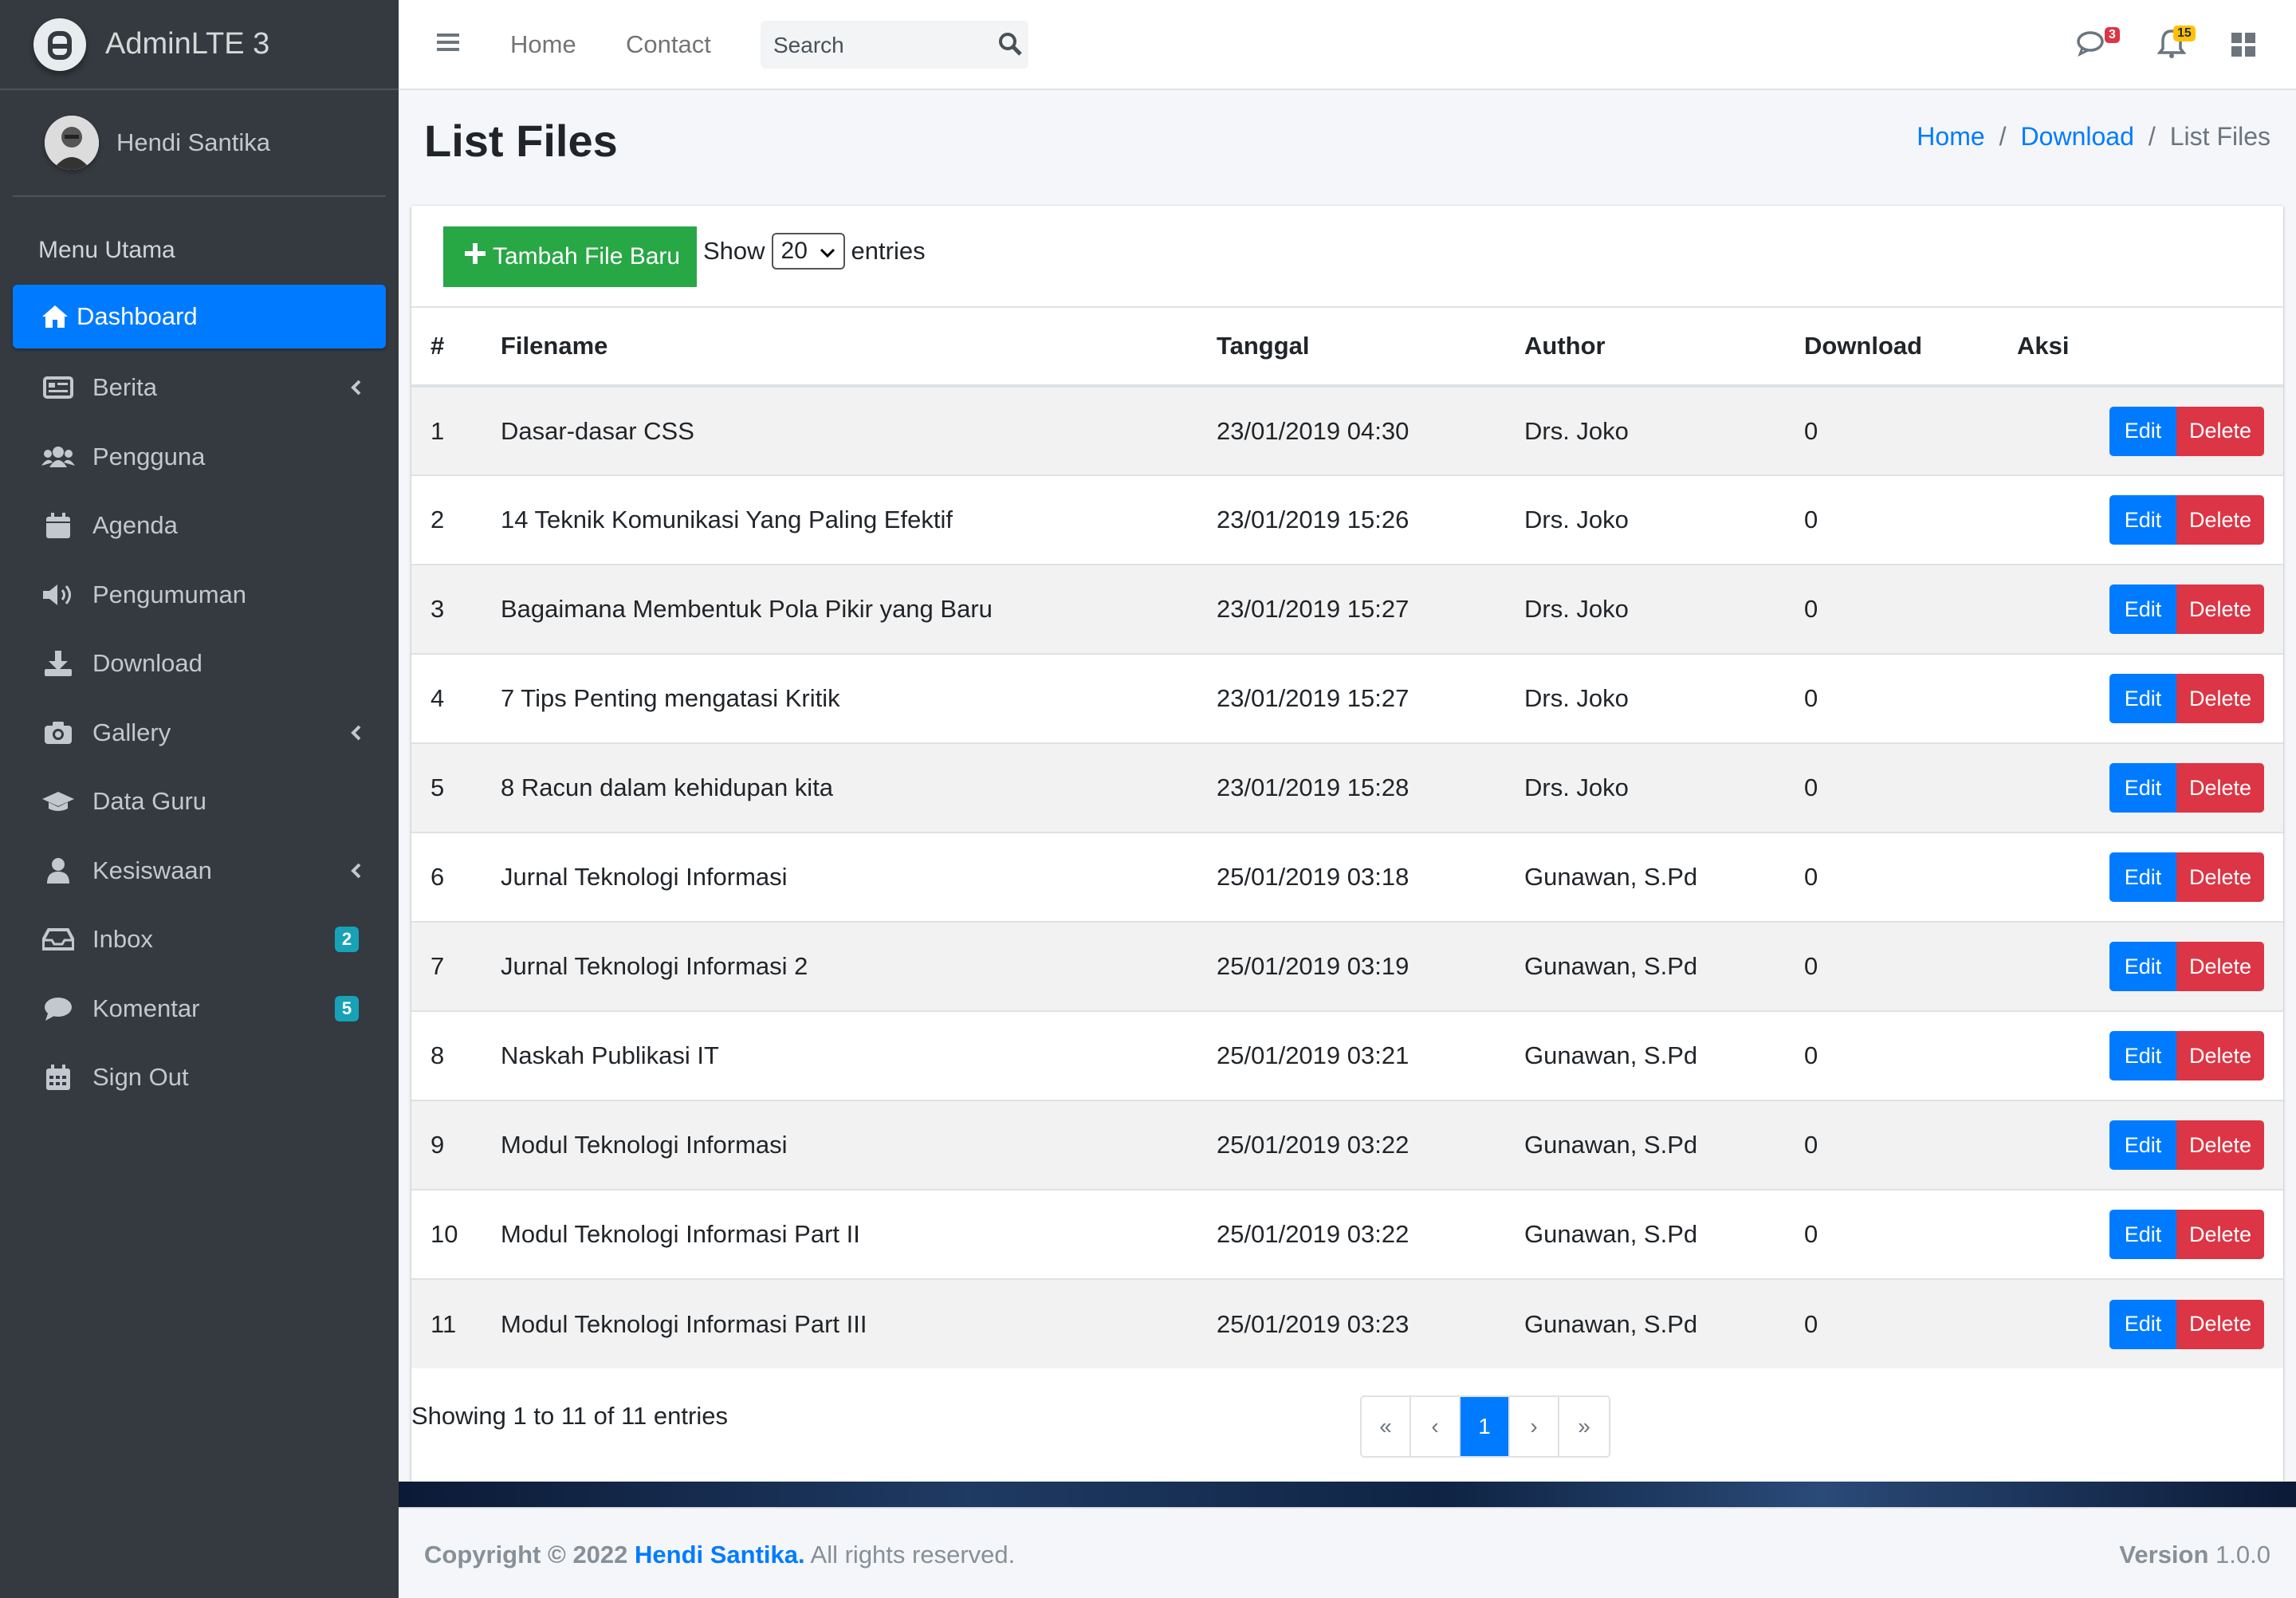 This screenshot has width=2296, height=1598. Describe the element at coordinates (199, 45) in the screenshot. I see `brand-link: AdminLTE 3` at that location.